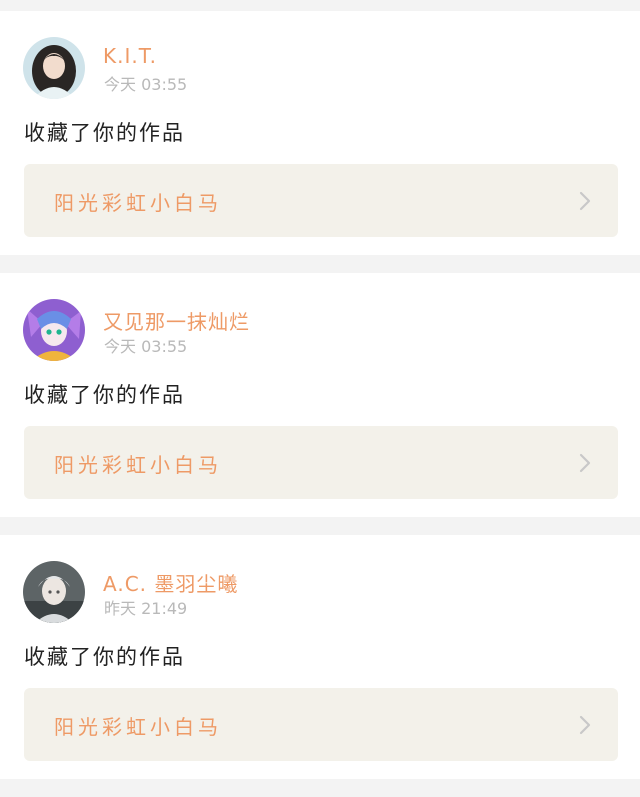 The width and height of the screenshot is (640, 797). Describe the element at coordinates (146, 608) in the screenshot. I see `timestamp: 昨天 21:49` at that location.